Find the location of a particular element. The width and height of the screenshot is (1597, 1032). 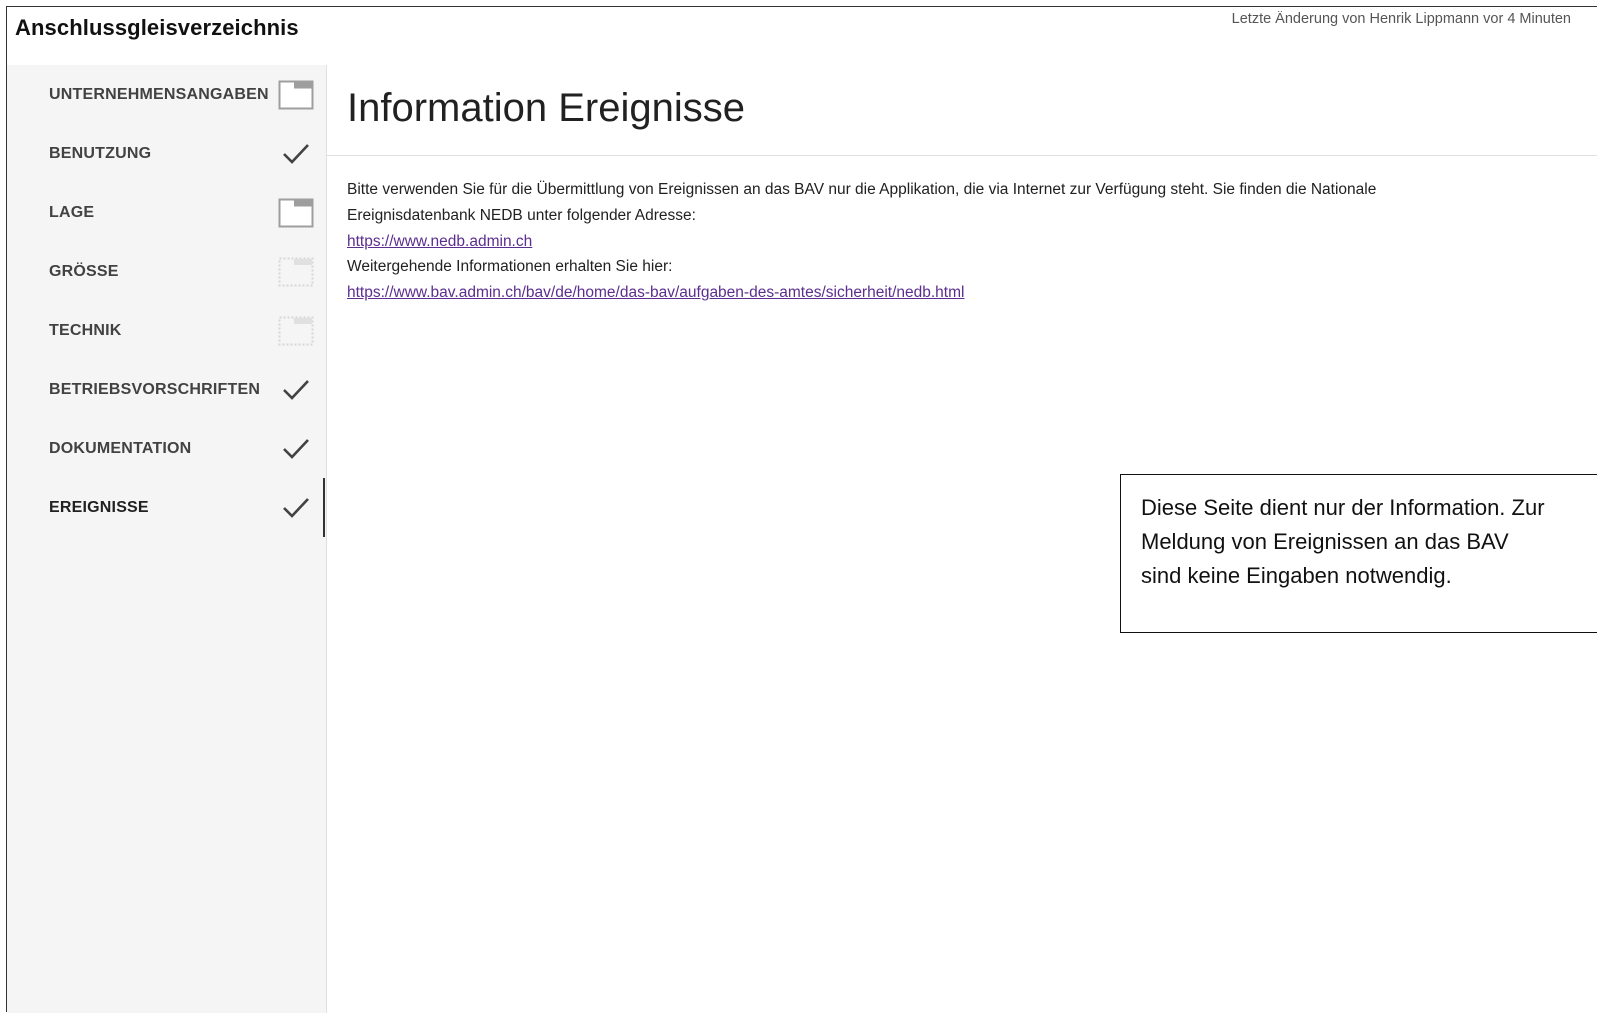

app-title: Anschlussgleisverzeichnis is located at coordinates (157, 27).